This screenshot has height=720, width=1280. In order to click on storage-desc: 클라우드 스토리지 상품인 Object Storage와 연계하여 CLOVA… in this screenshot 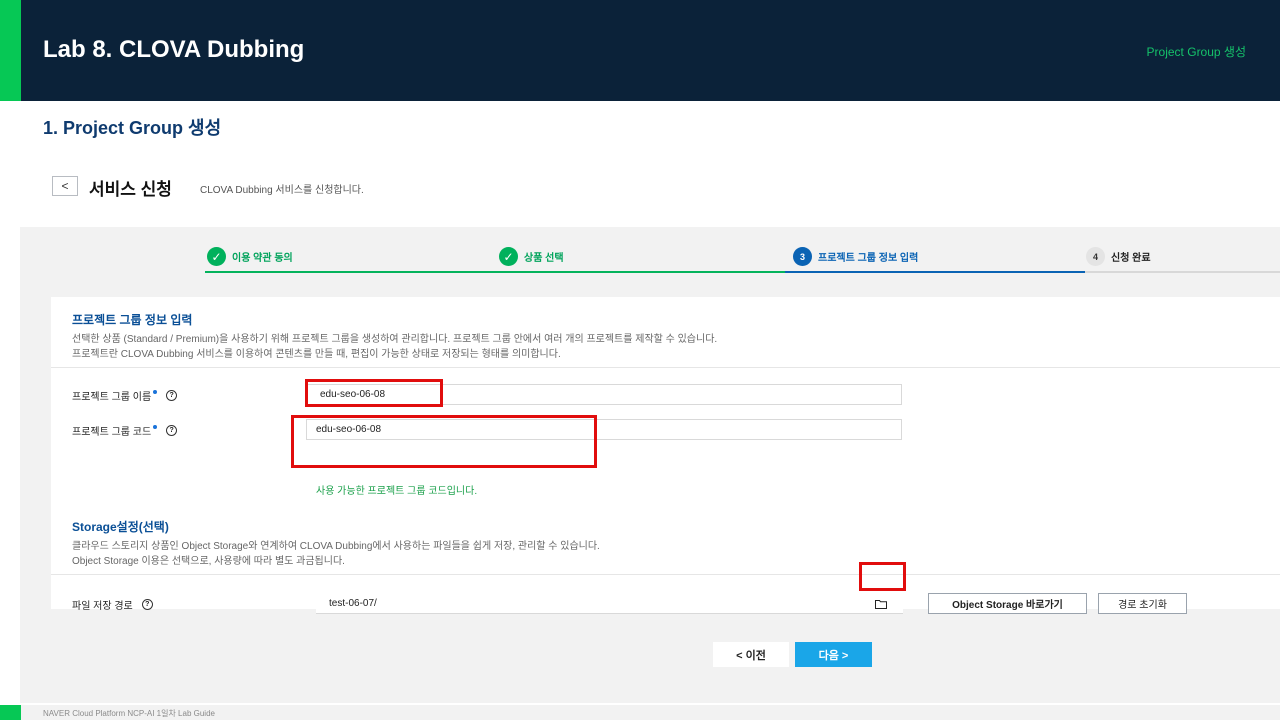, I will do `click(336, 546)`.